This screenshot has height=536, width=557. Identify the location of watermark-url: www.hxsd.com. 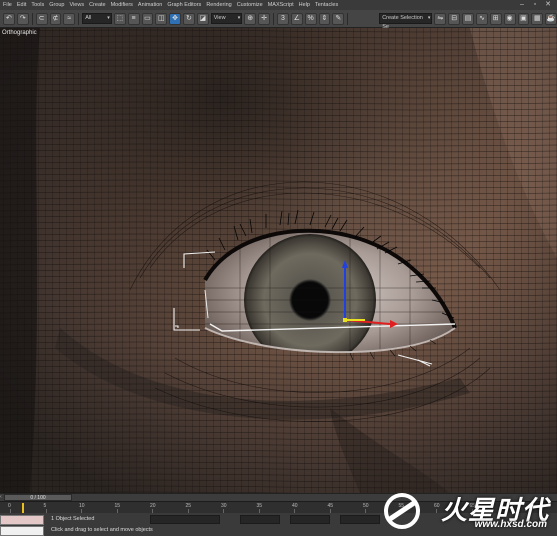
(510, 524).